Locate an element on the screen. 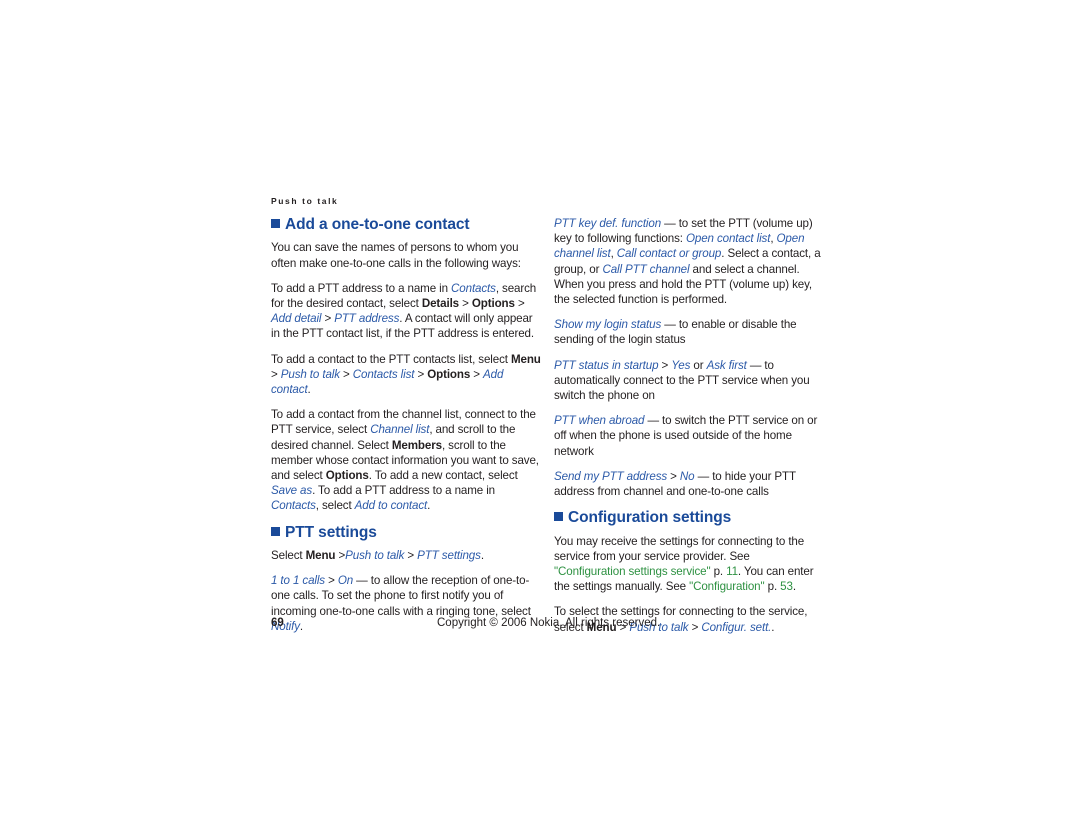  section-heading-configuration-settings: Configuration settings is located at coordinates (689, 517).